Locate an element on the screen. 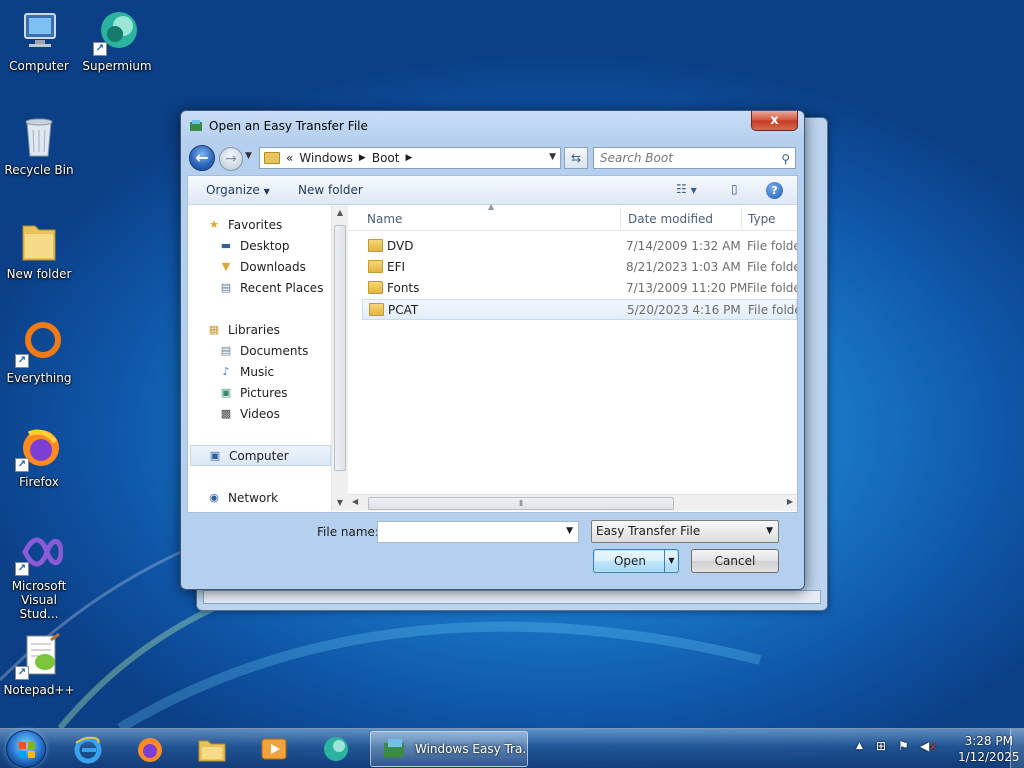 The image size is (1024, 768). forward-button: → is located at coordinates (231, 159).